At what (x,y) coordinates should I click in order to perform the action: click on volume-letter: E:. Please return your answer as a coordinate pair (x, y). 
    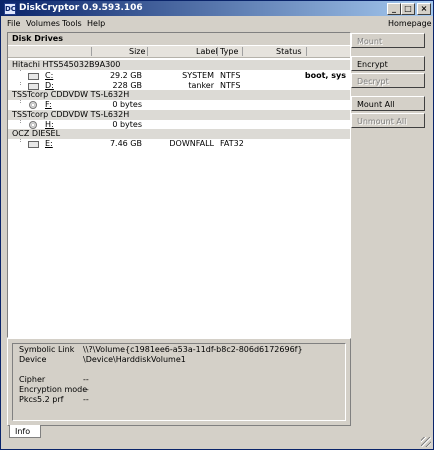
    Looking at the image, I should click on (49, 143).